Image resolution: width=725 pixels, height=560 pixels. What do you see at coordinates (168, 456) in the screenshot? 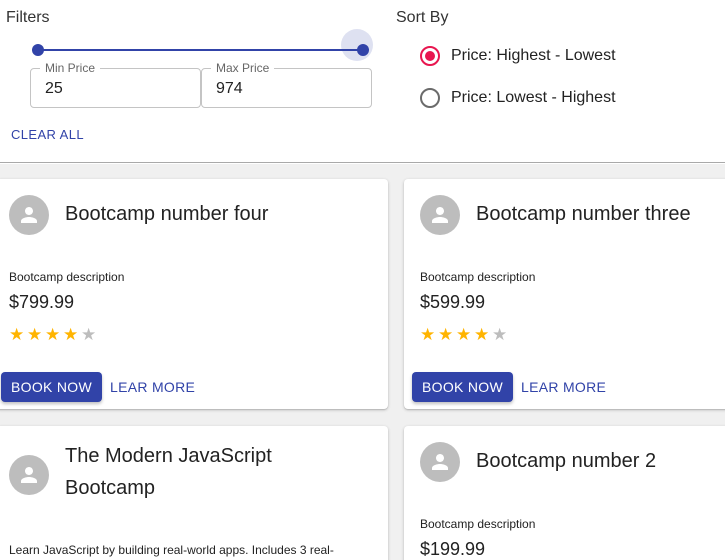
I see `card-title-line-1: The Modern JavaScript` at bounding box center [168, 456].